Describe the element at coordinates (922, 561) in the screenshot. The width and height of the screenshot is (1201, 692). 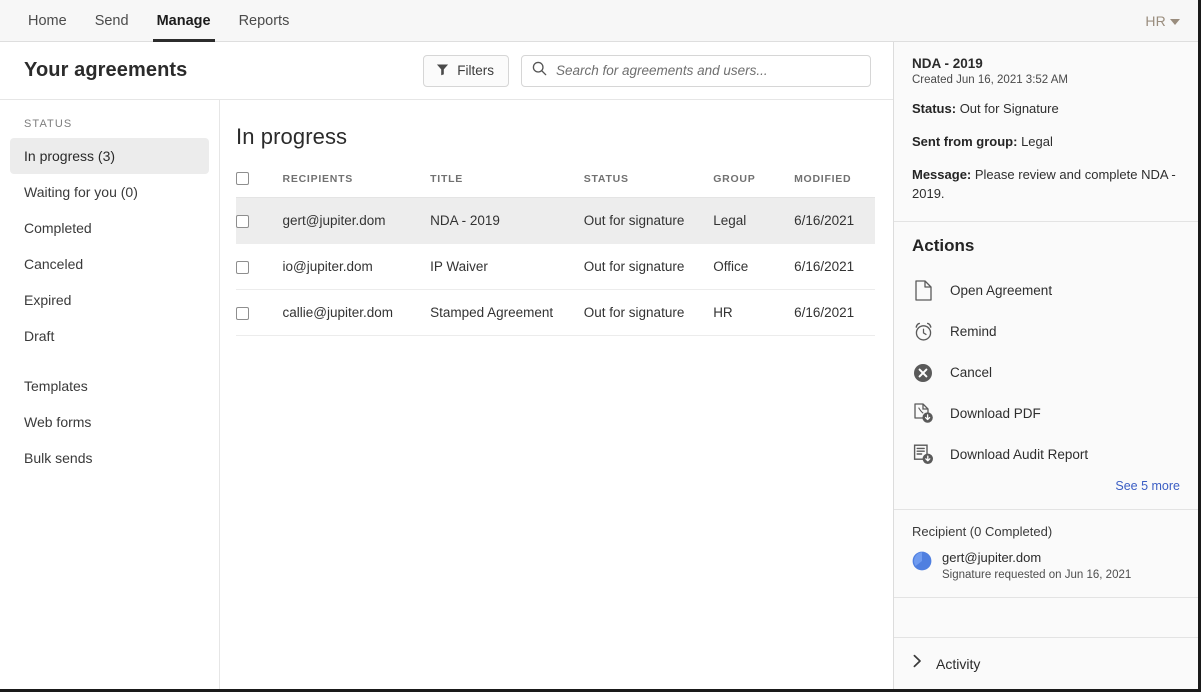
I see `pie-progress-avatar-icon` at that location.